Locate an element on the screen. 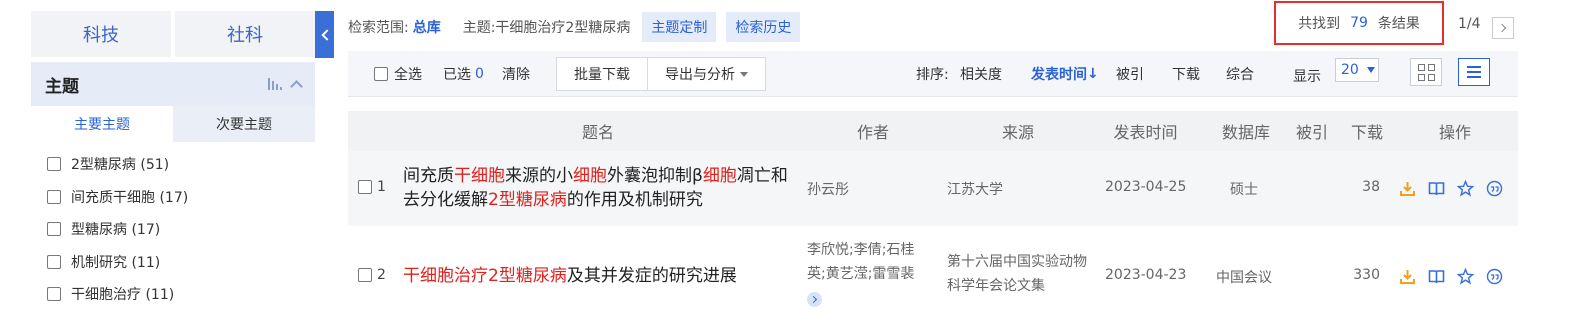 Image resolution: width=1581 pixels, height=314 pixels. row-author: 孙云彤 is located at coordinates (828, 189).